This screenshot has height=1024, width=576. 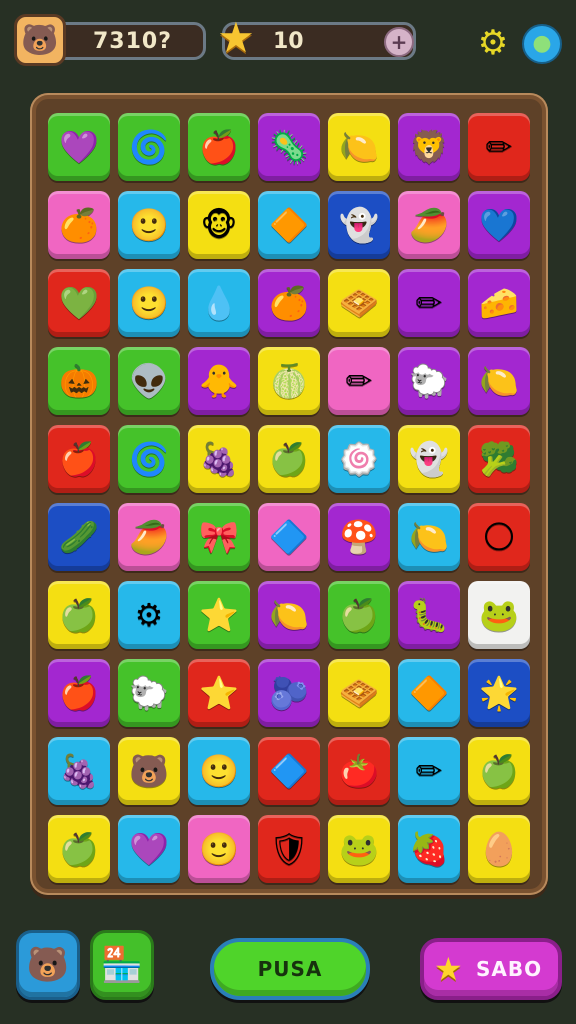 I want to click on game-tile: 🎃, so click(x=79, y=381).